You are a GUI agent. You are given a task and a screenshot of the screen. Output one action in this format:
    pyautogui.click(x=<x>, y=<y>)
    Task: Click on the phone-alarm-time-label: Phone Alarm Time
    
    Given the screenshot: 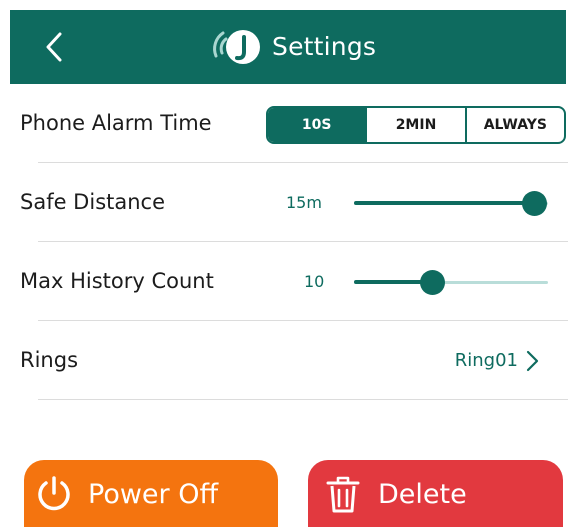 What is the action you would take?
    pyautogui.click(x=116, y=123)
    